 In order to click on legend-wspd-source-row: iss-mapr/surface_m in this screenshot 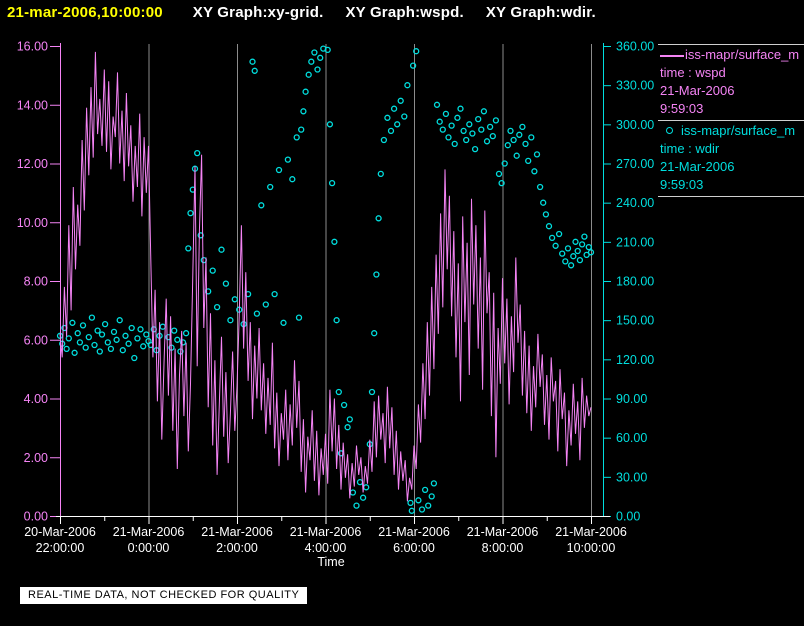, I will do `click(732, 55)`.